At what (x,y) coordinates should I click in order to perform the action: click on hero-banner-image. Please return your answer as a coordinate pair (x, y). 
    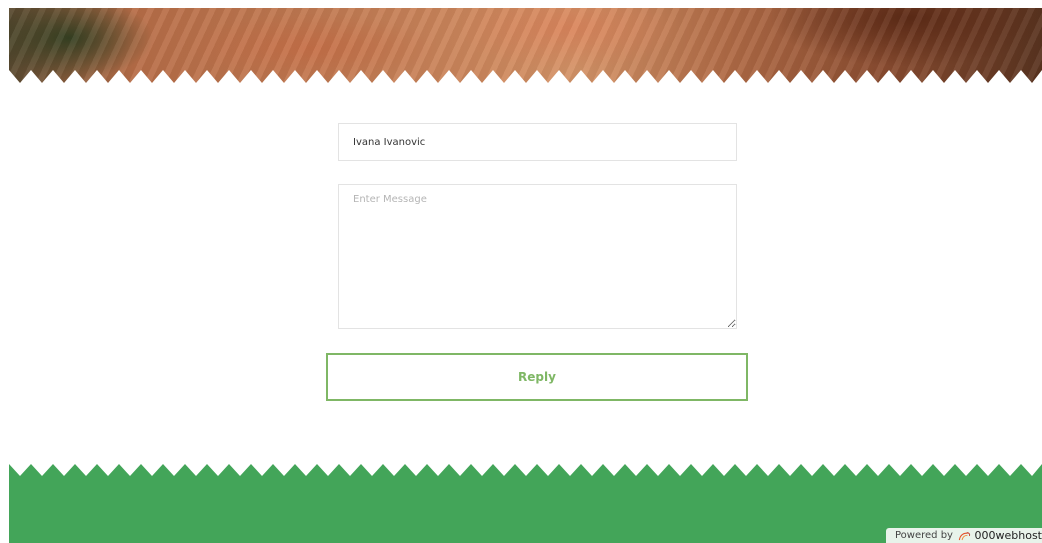
    Looking at the image, I should click on (525, 46).